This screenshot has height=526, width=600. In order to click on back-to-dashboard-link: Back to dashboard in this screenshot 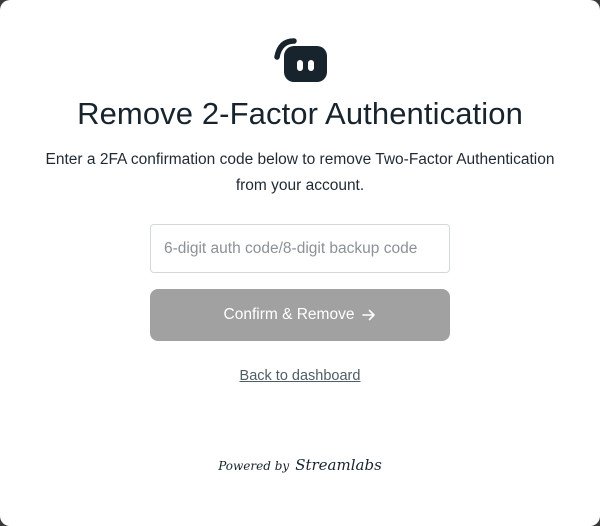, I will do `click(300, 376)`.